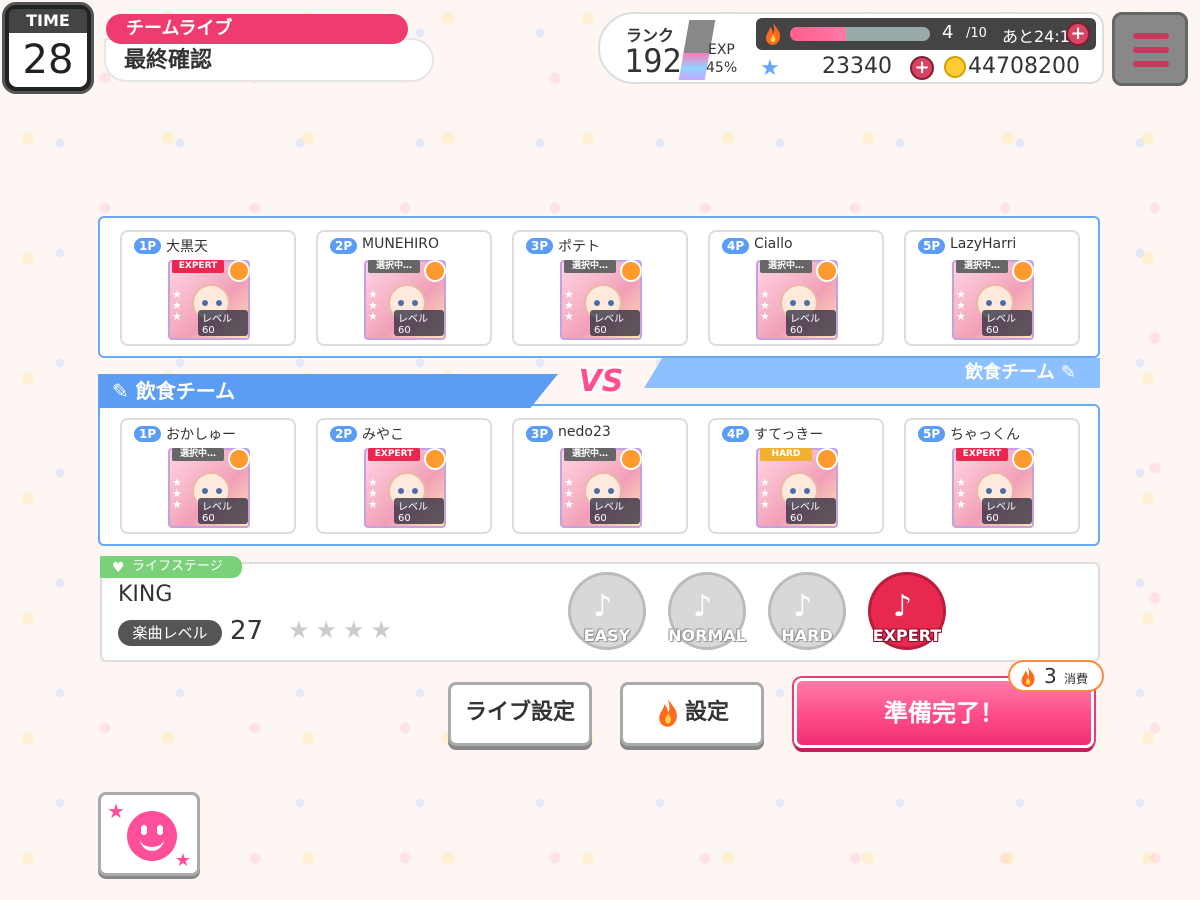 The height and width of the screenshot is (900, 1200). I want to click on player-card: 2P MUNEHIRO ★ ★ ★ 選択中… レベル60, so click(404, 288).